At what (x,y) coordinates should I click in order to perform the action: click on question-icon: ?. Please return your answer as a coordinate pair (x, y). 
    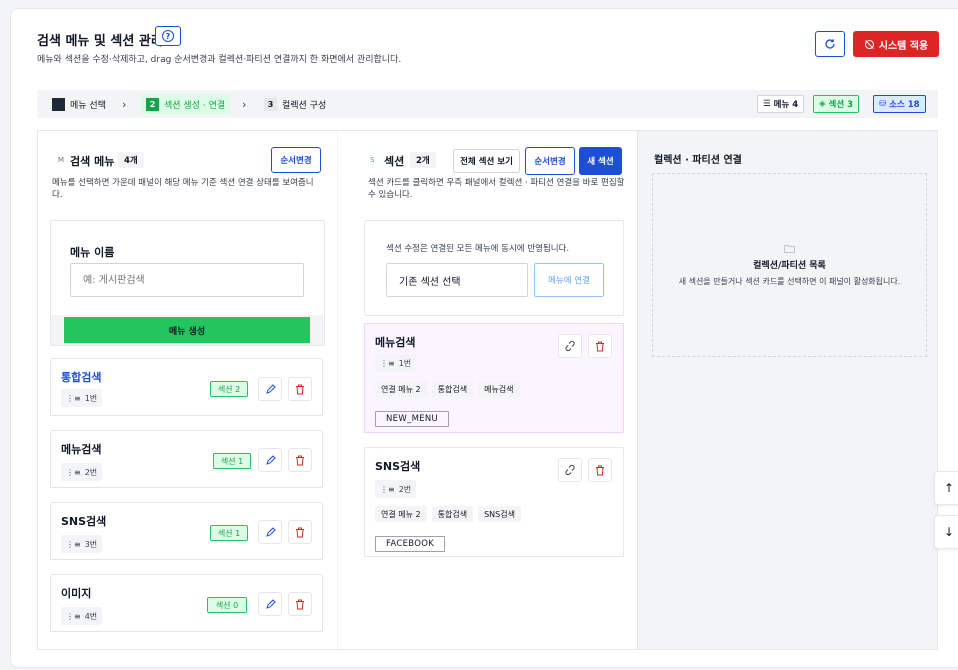
    Looking at the image, I should click on (168, 36).